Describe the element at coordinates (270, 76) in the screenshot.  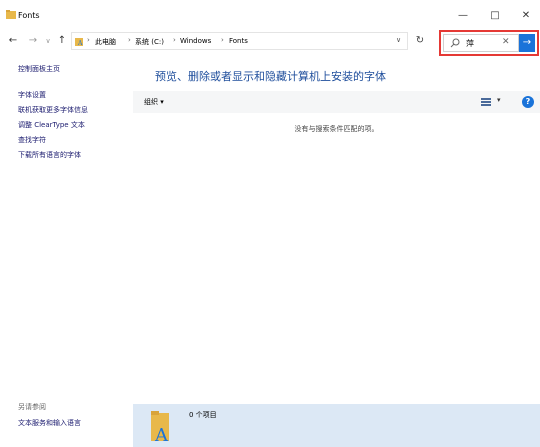
I see `page-title: 预览、删除或者显示和隐藏计算机上安装的字体` at that location.